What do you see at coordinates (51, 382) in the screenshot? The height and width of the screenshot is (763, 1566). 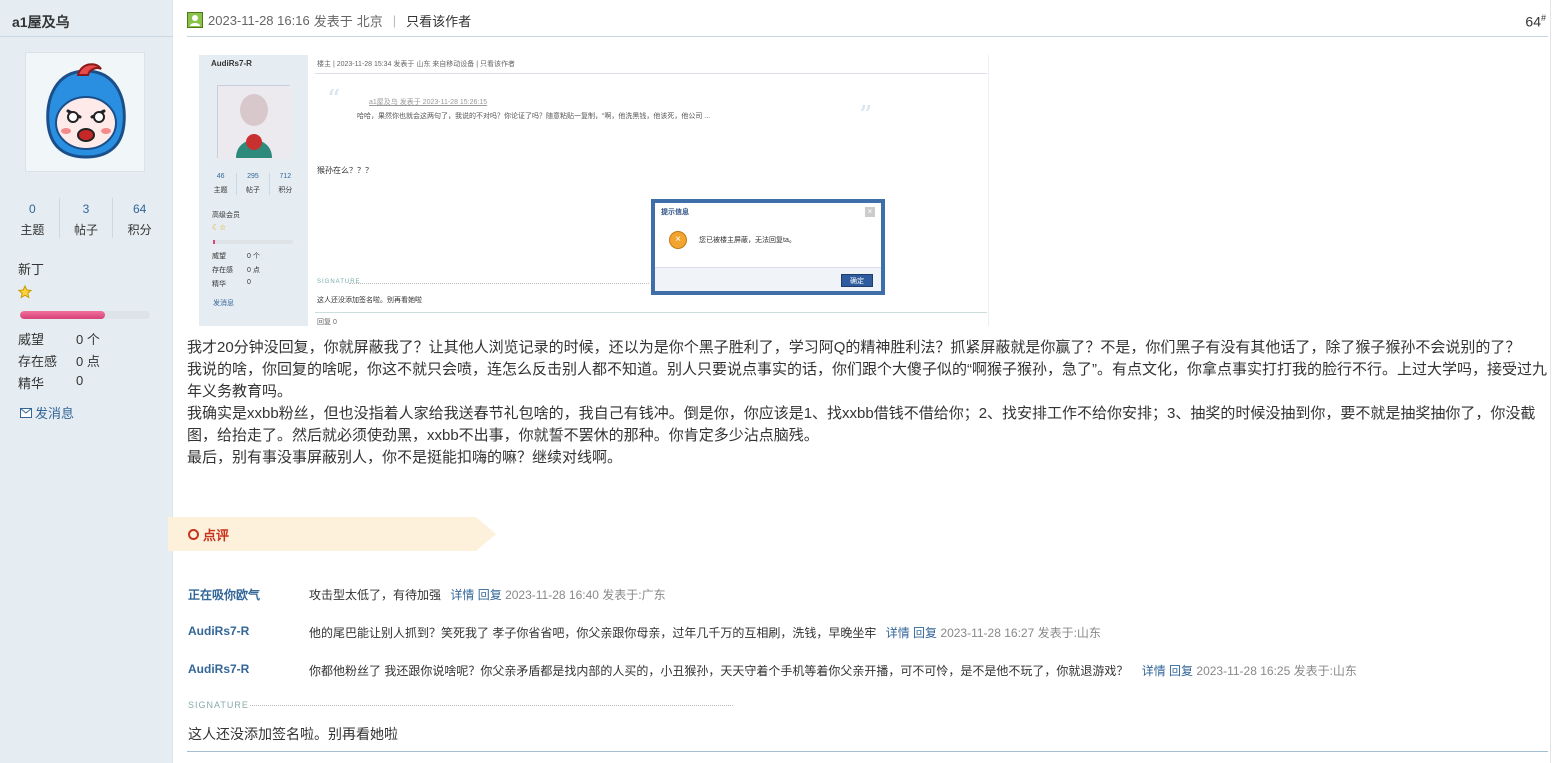 I see `meta-digest: 精华 0` at bounding box center [51, 382].